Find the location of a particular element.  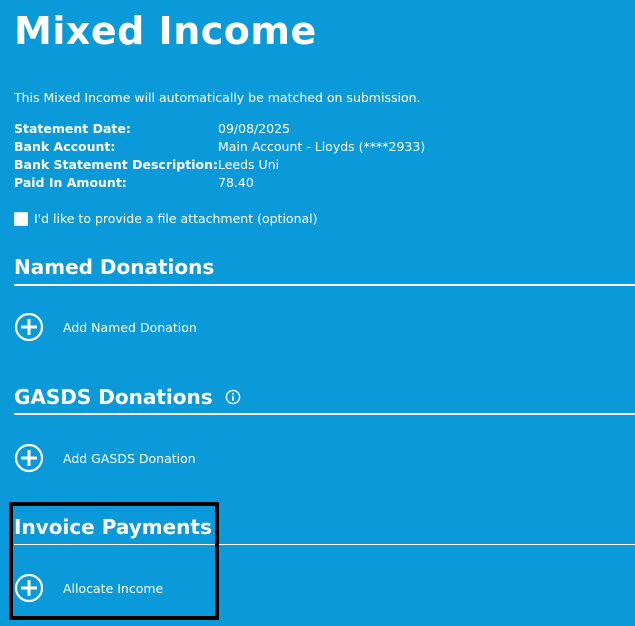

gasds-donations-heading: GASDS Donations is located at coordinates (127, 397).